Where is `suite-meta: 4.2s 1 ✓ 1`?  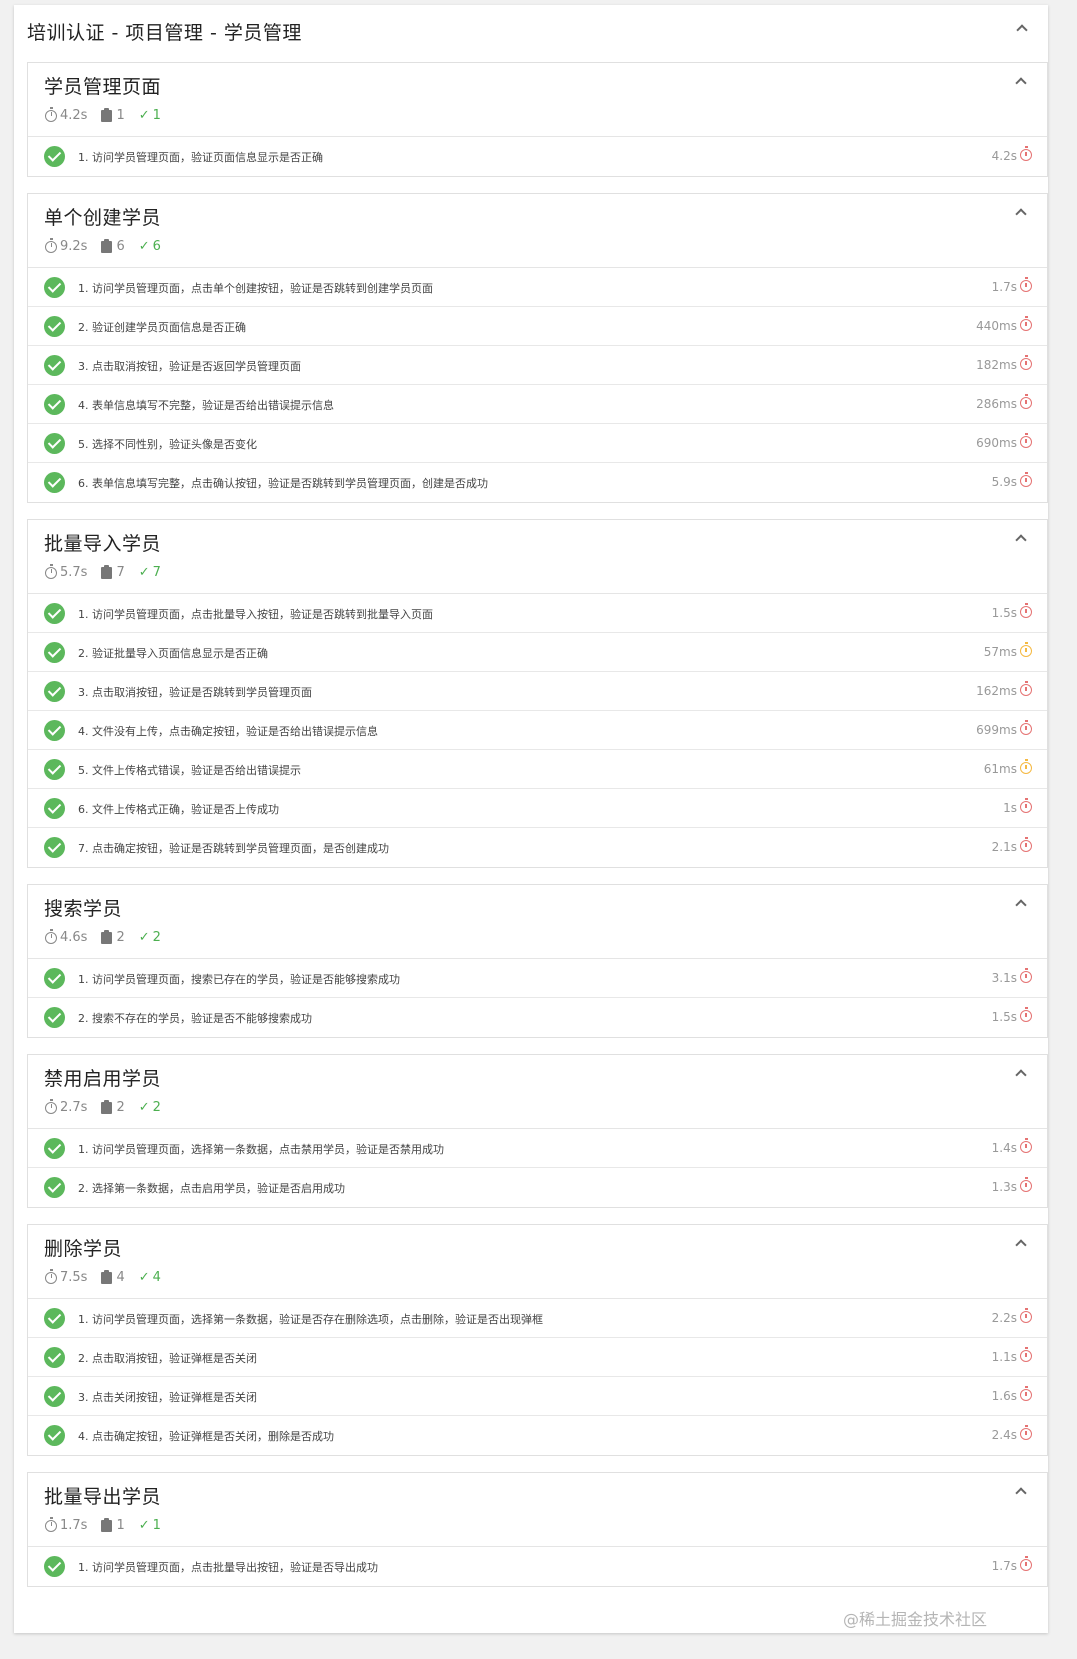
suite-meta: 4.2s 1 ✓ 1 is located at coordinates (110, 114).